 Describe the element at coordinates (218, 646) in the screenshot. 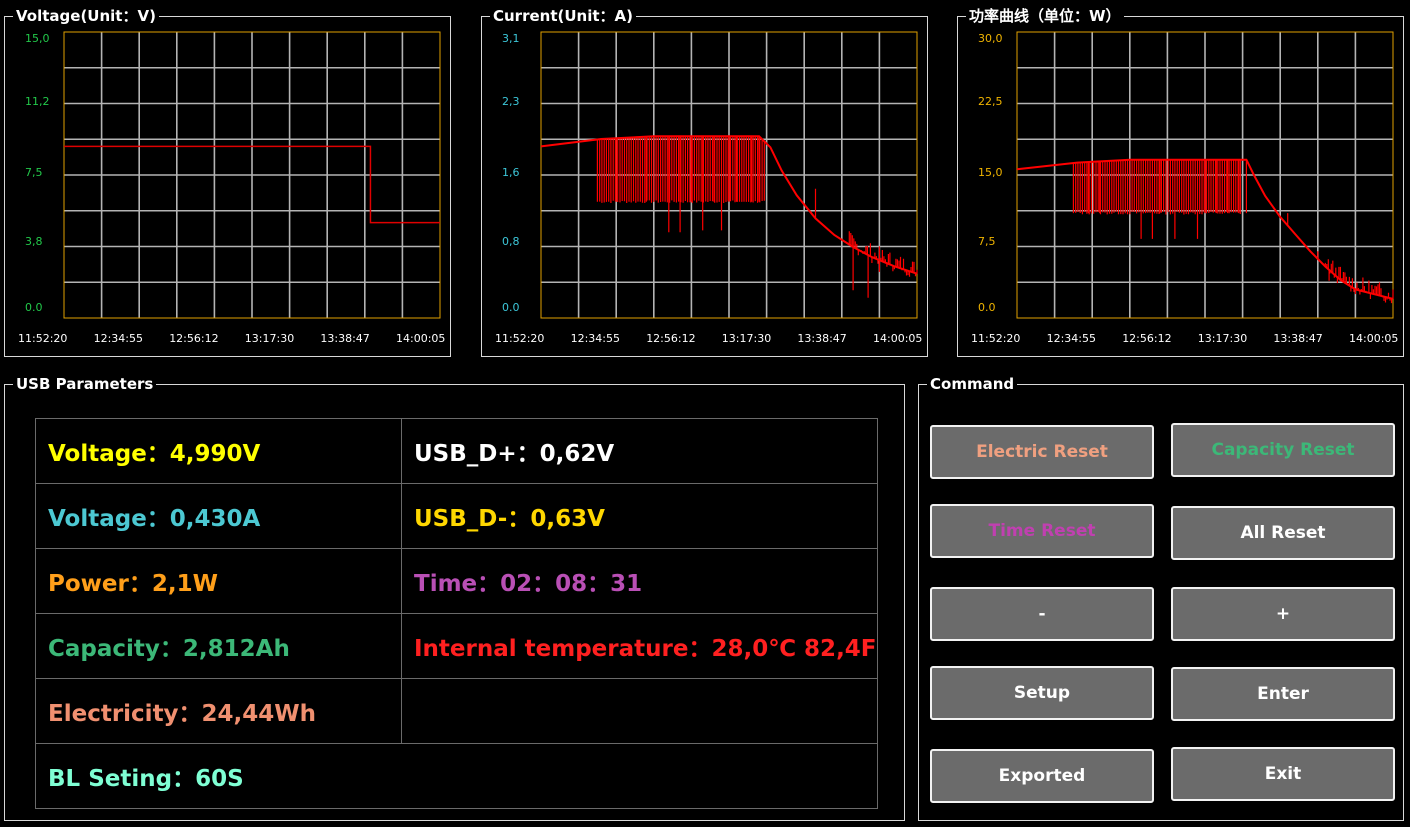

I see `capacity-value: Capacity：2,812Ah` at that location.